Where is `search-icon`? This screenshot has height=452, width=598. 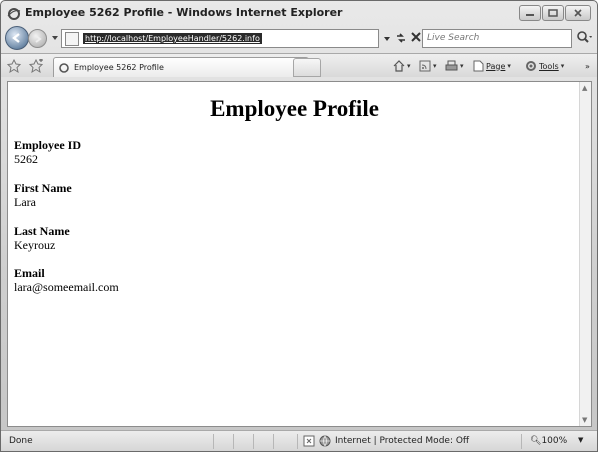
search-icon is located at coordinates (584, 38).